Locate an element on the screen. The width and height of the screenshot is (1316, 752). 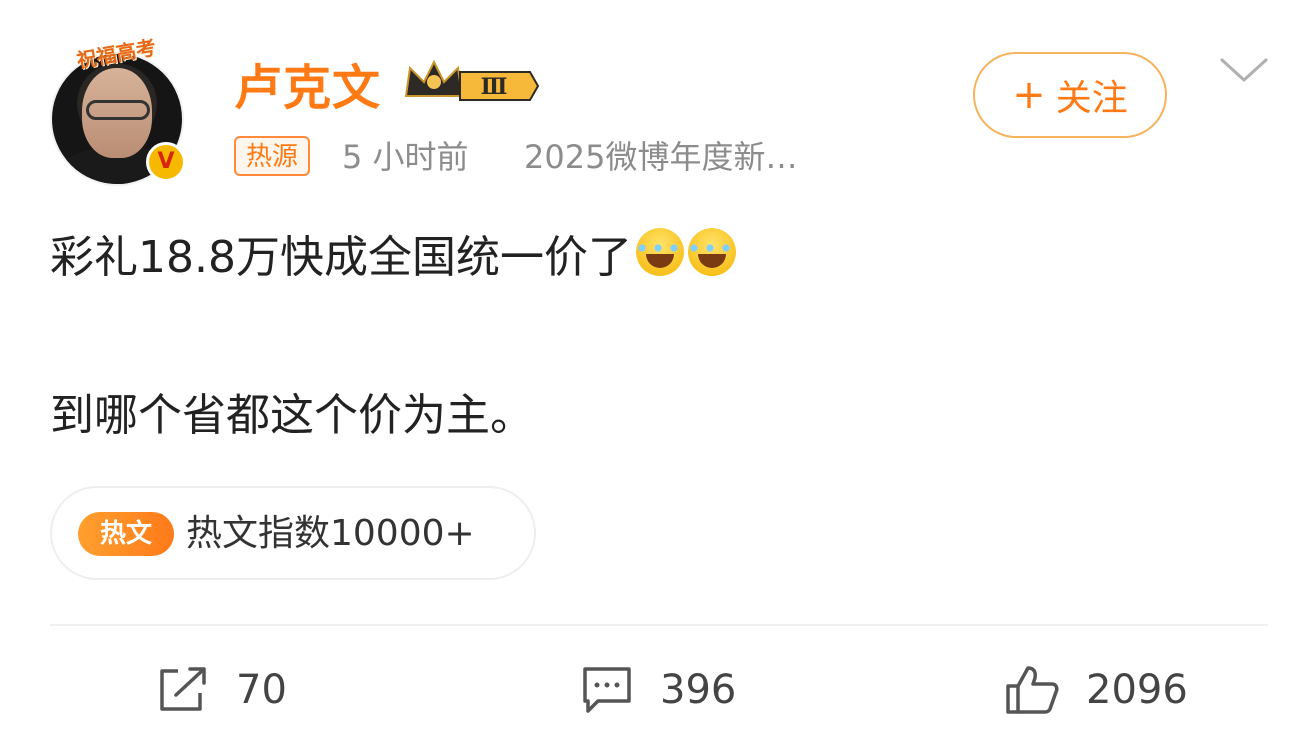
post-time: 5 小时前 is located at coordinates (405, 157).